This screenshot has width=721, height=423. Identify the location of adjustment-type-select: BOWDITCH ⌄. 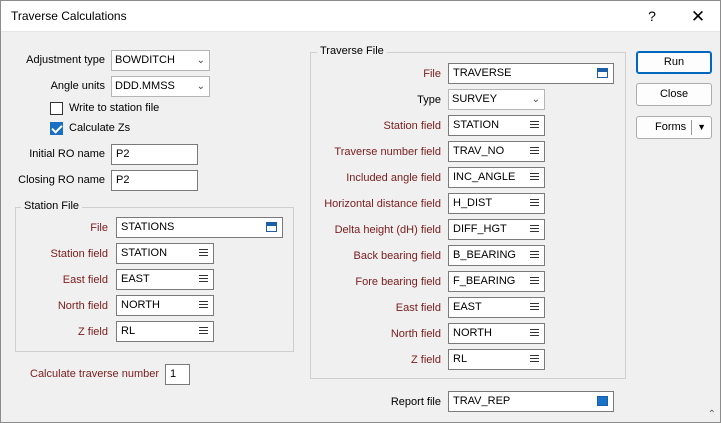
(160, 60).